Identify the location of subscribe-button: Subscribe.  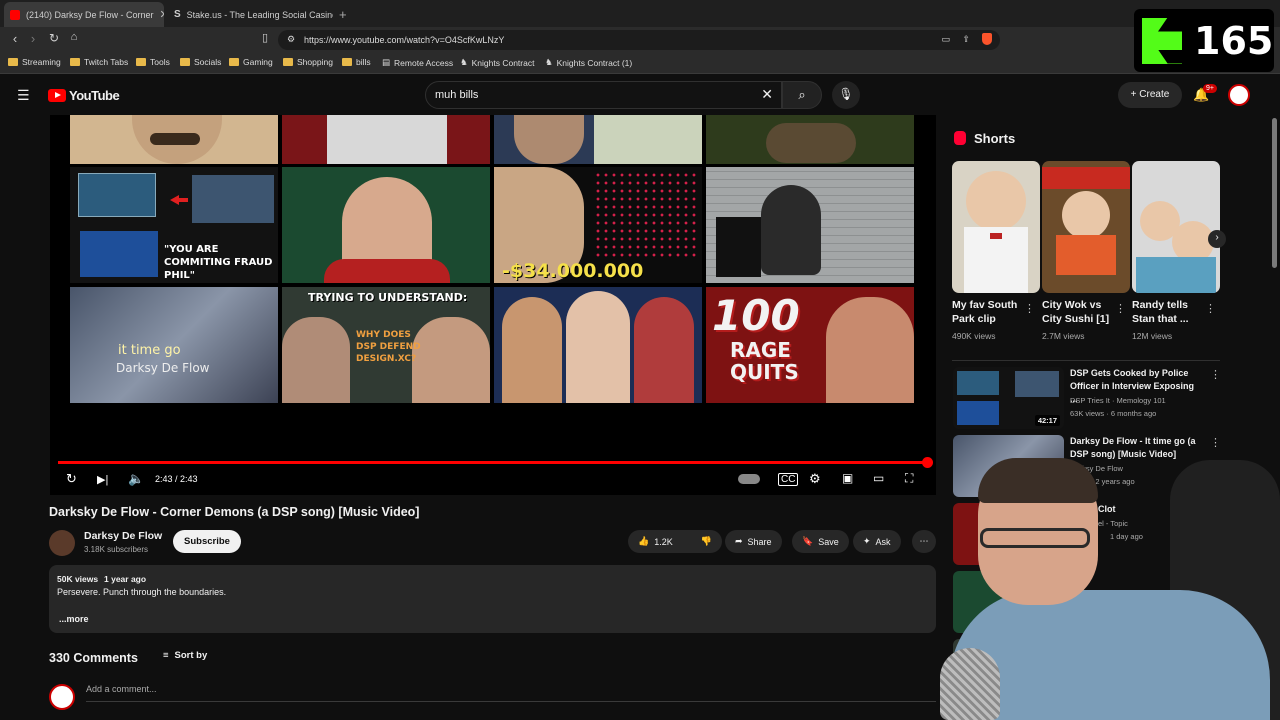
(207, 541).